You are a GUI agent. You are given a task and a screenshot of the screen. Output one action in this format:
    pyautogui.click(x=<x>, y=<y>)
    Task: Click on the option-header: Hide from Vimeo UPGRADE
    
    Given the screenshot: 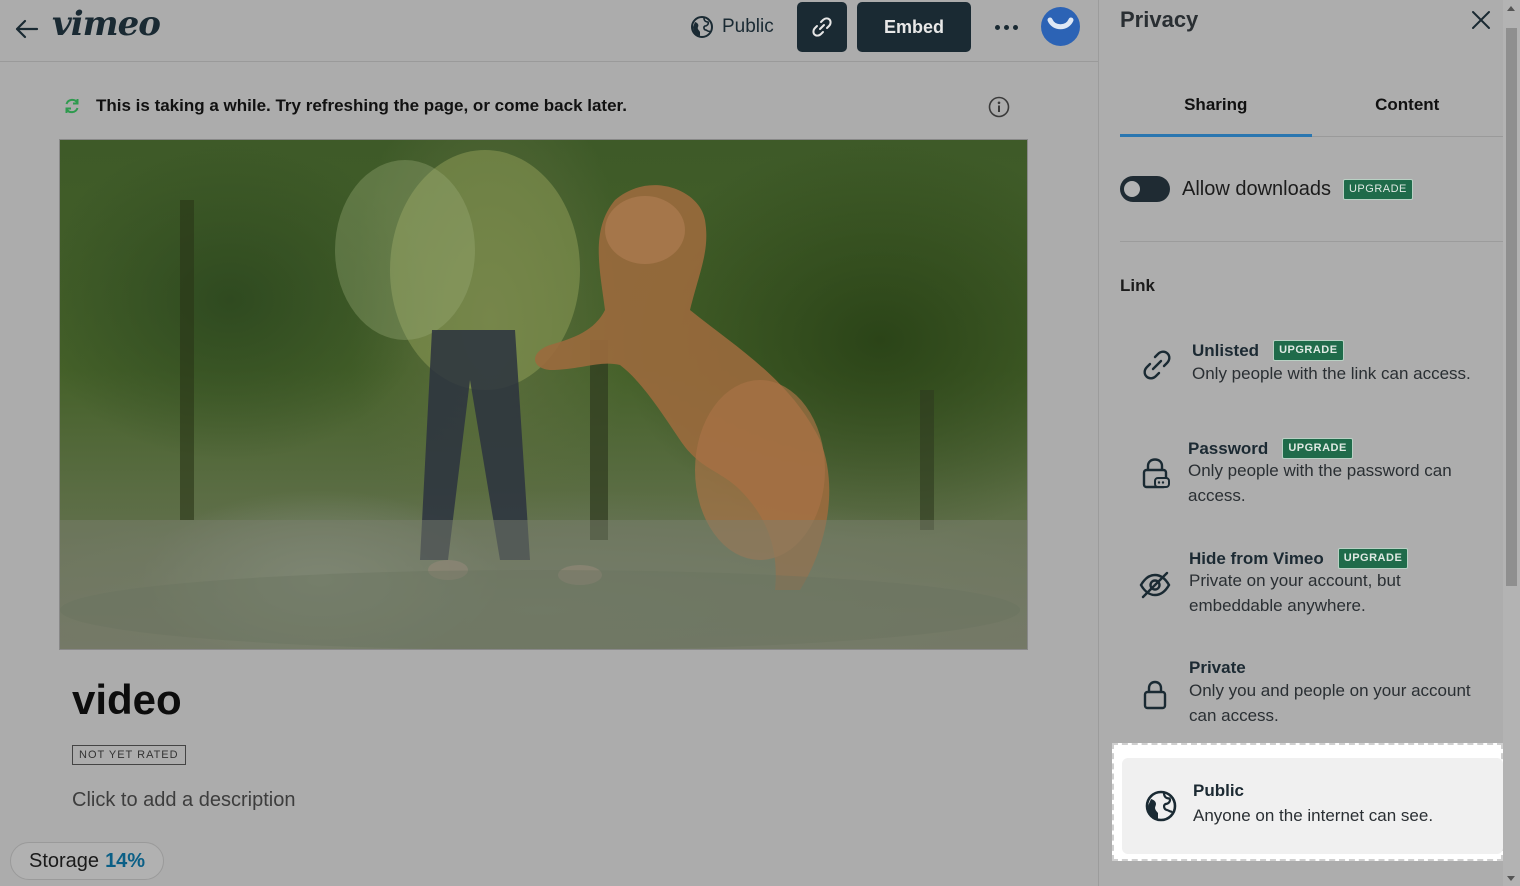 What is the action you would take?
    pyautogui.click(x=1299, y=558)
    